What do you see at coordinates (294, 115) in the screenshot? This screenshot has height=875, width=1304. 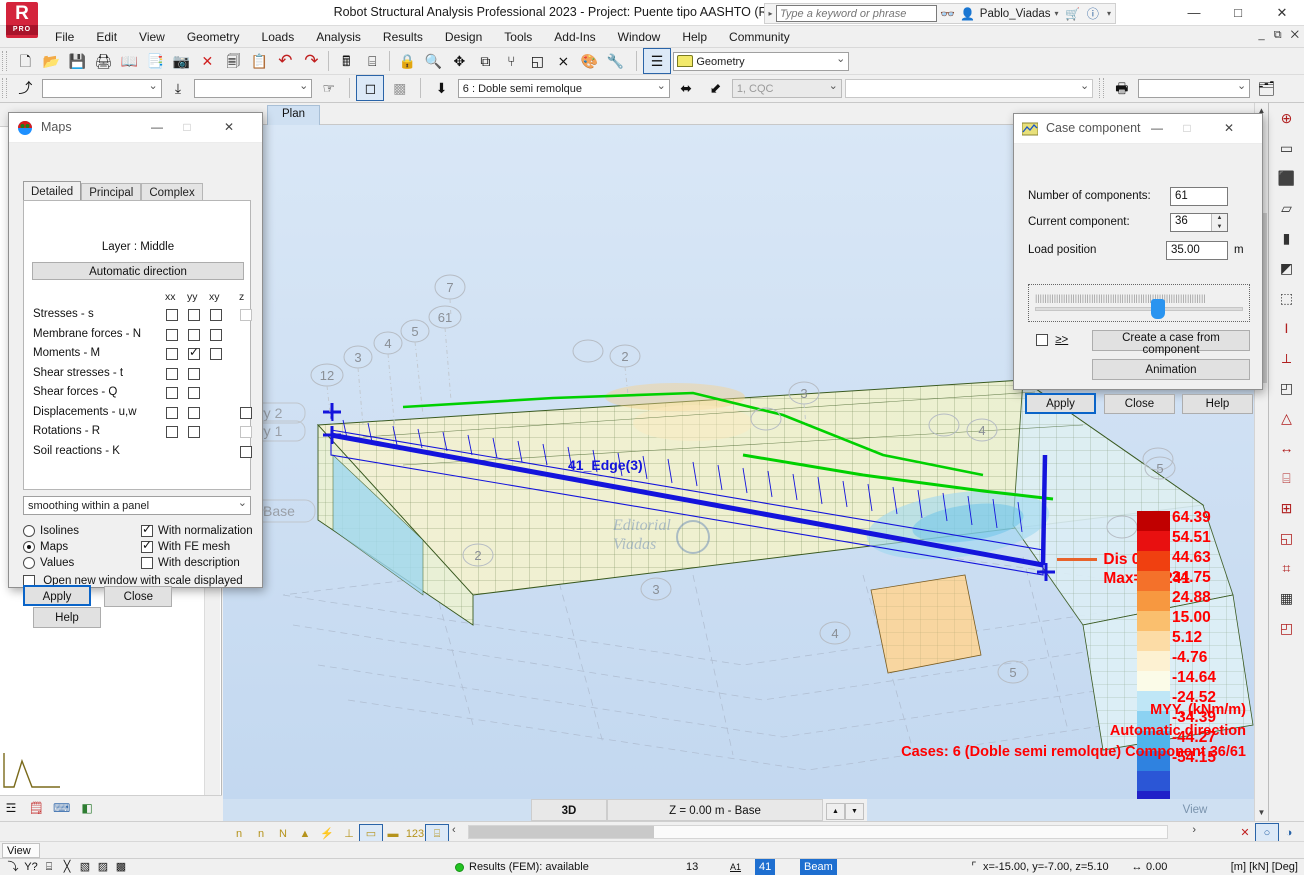 I see `tab-plan: Plan` at bounding box center [294, 115].